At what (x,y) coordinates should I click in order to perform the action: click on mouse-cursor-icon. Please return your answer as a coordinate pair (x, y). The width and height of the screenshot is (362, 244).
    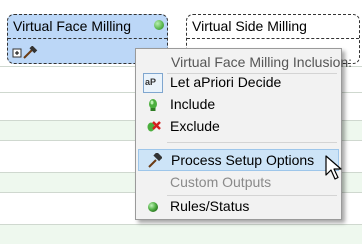
    Looking at the image, I should click on (333, 167).